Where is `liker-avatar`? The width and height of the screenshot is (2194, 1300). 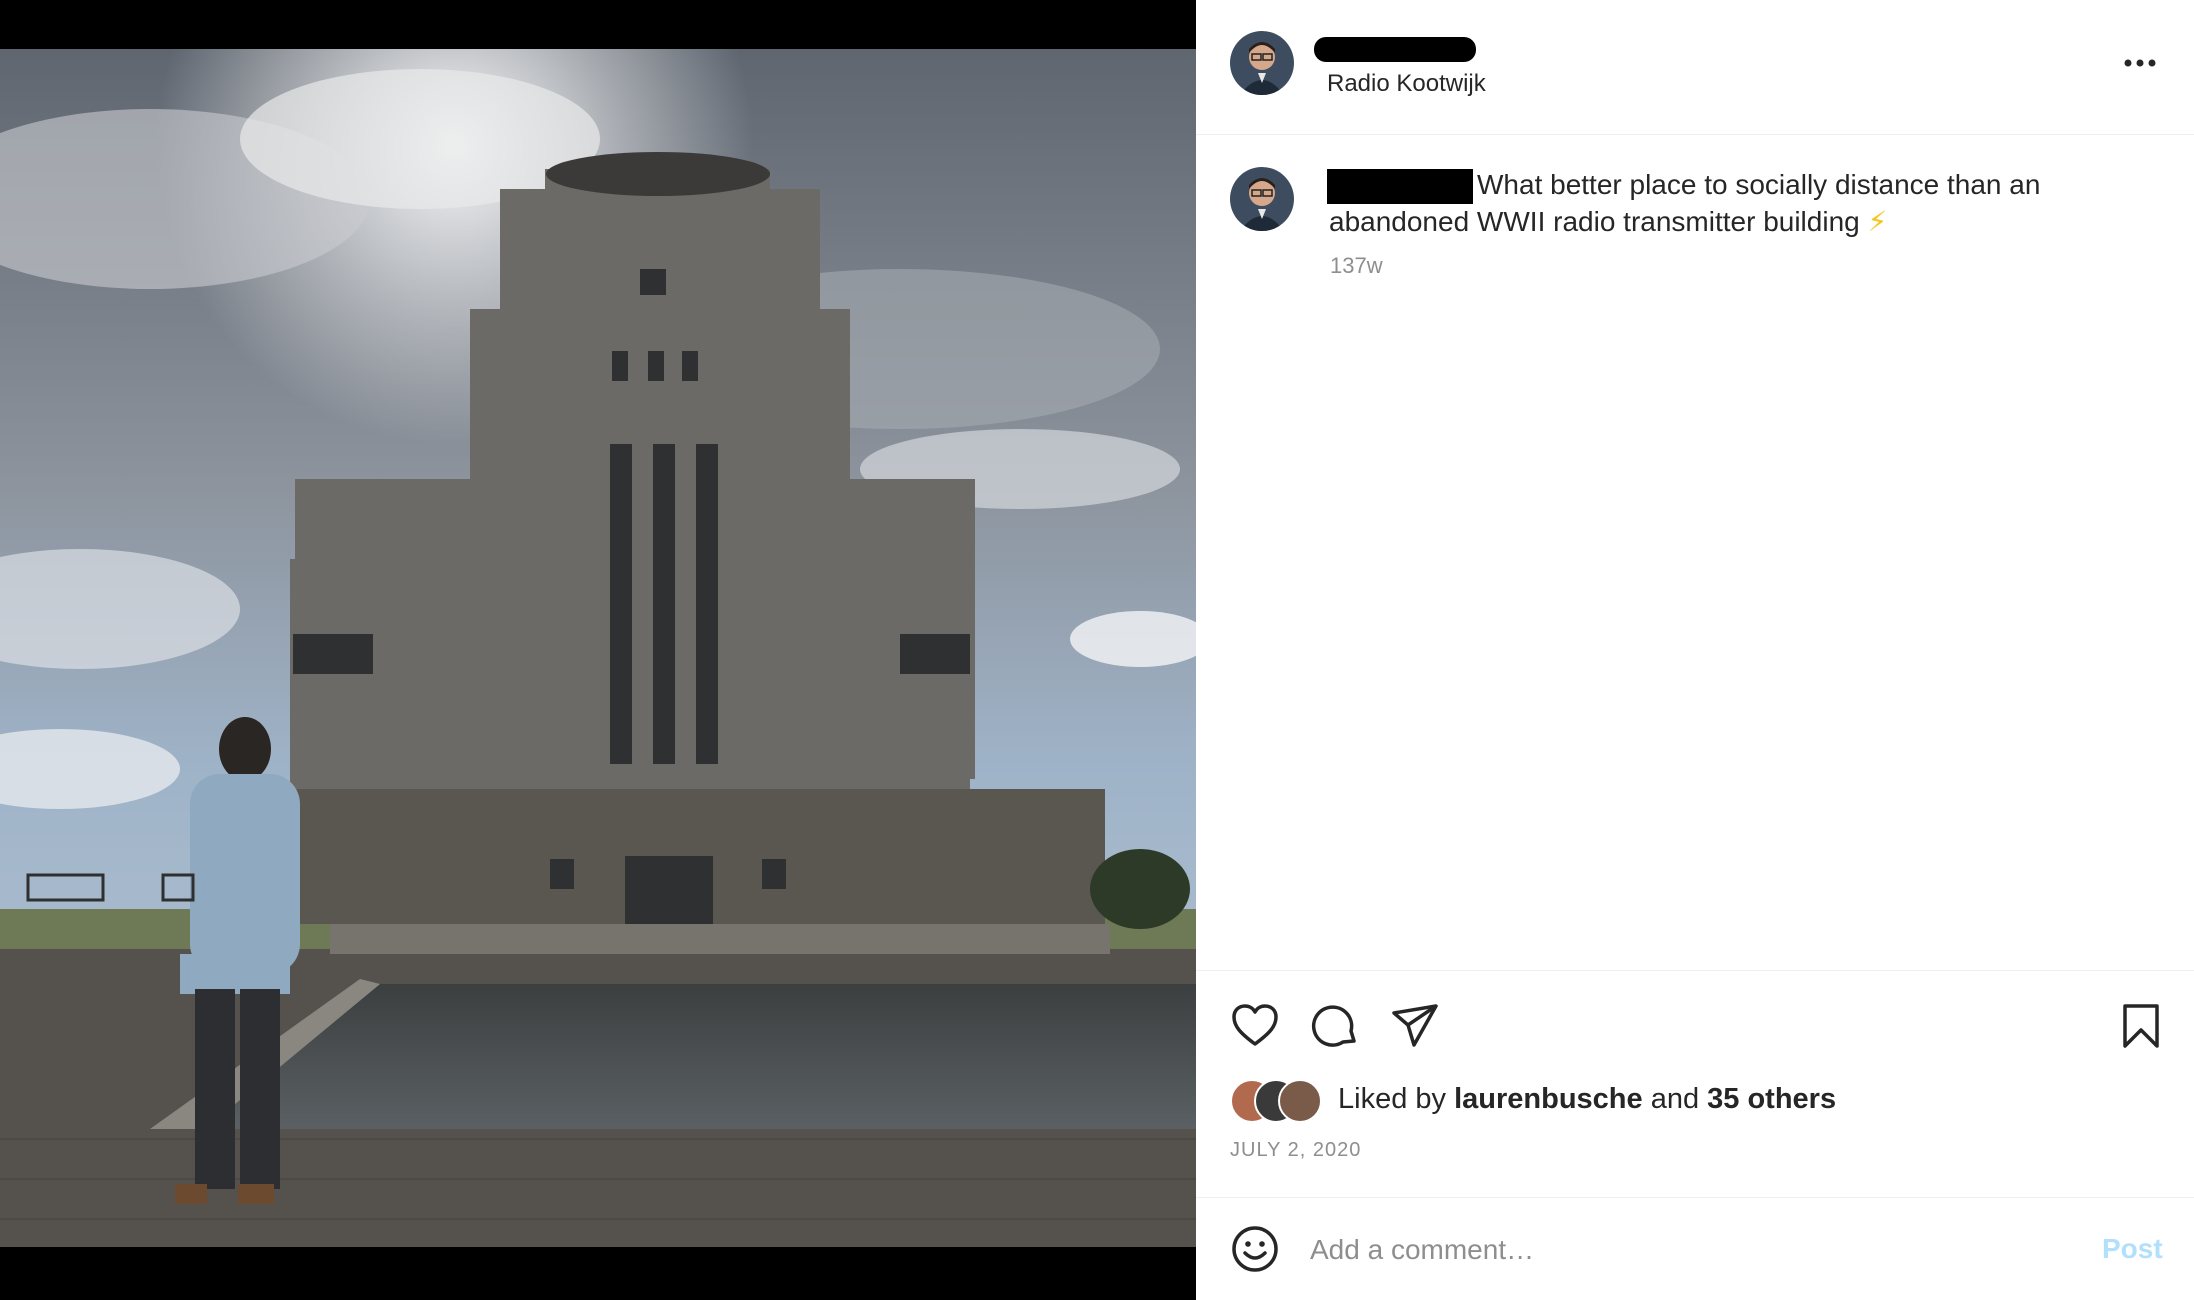 liker-avatar is located at coordinates (1300, 1101).